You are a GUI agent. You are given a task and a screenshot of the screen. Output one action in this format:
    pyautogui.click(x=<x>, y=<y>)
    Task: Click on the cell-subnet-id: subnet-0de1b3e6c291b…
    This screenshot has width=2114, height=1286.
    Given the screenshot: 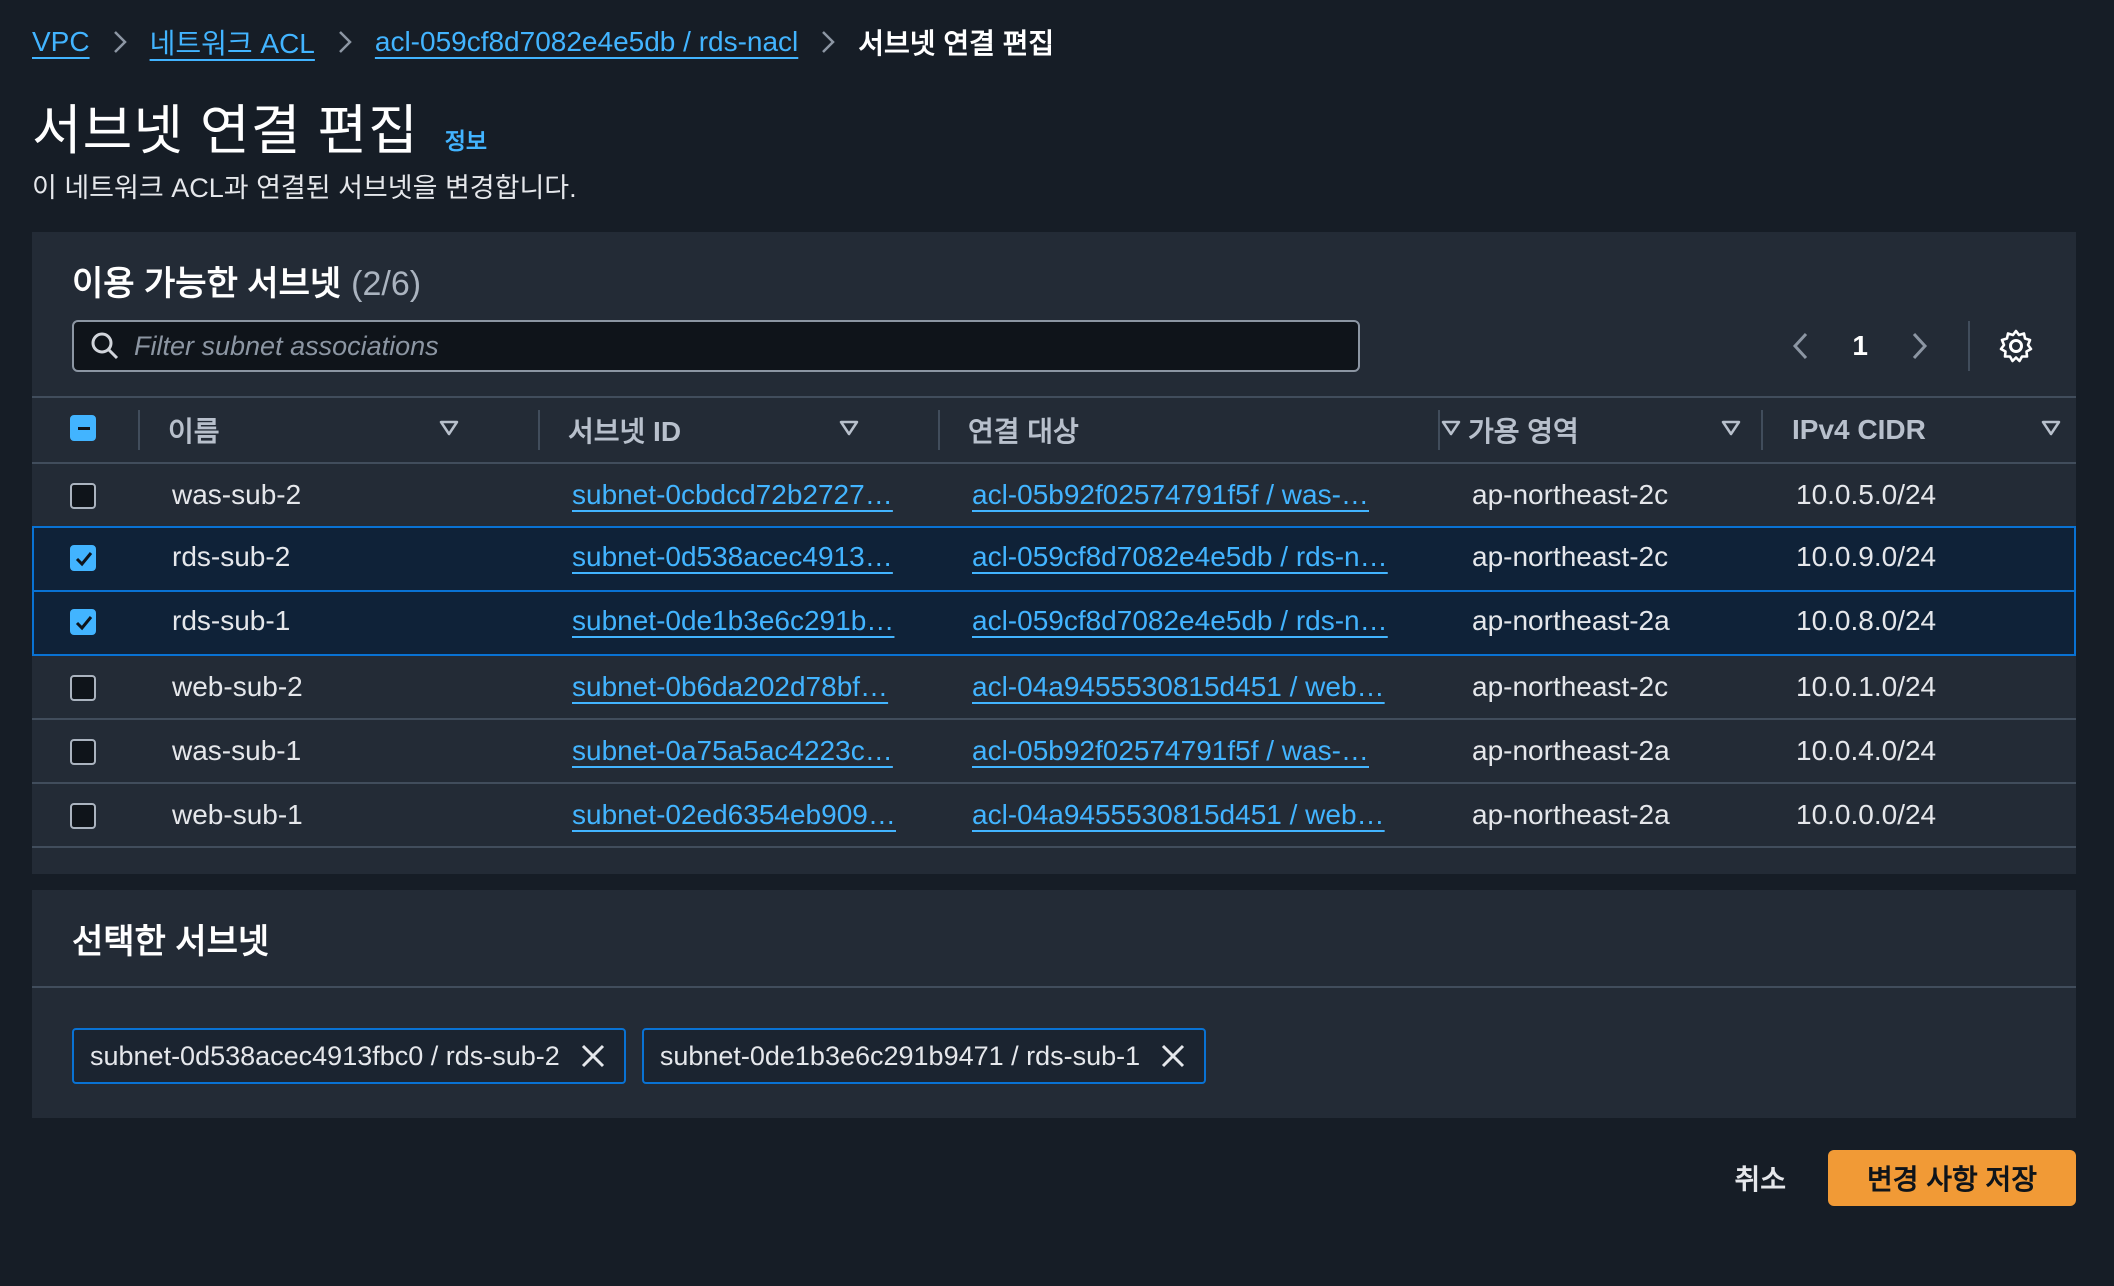 What is the action you would take?
    pyautogui.click(x=733, y=621)
    